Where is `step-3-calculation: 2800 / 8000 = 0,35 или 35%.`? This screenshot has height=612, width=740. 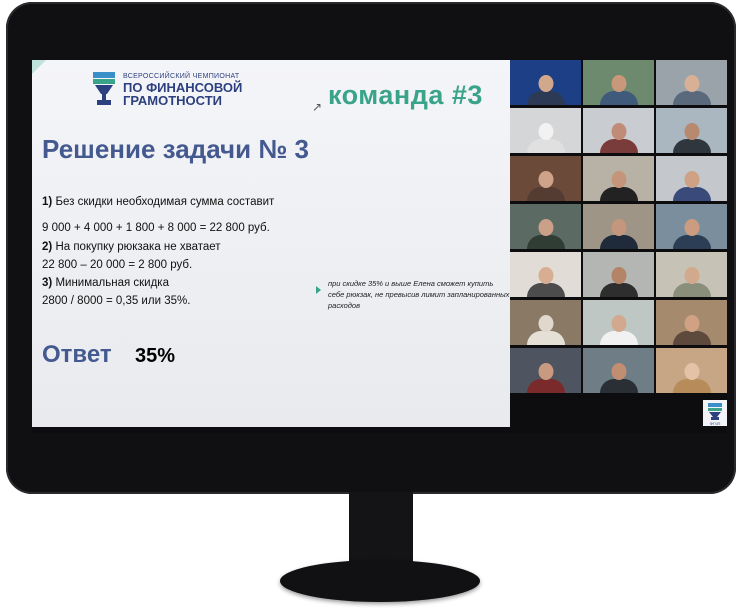 step-3-calculation: 2800 / 8000 = 0,35 или 35%. is located at coordinates (116, 301).